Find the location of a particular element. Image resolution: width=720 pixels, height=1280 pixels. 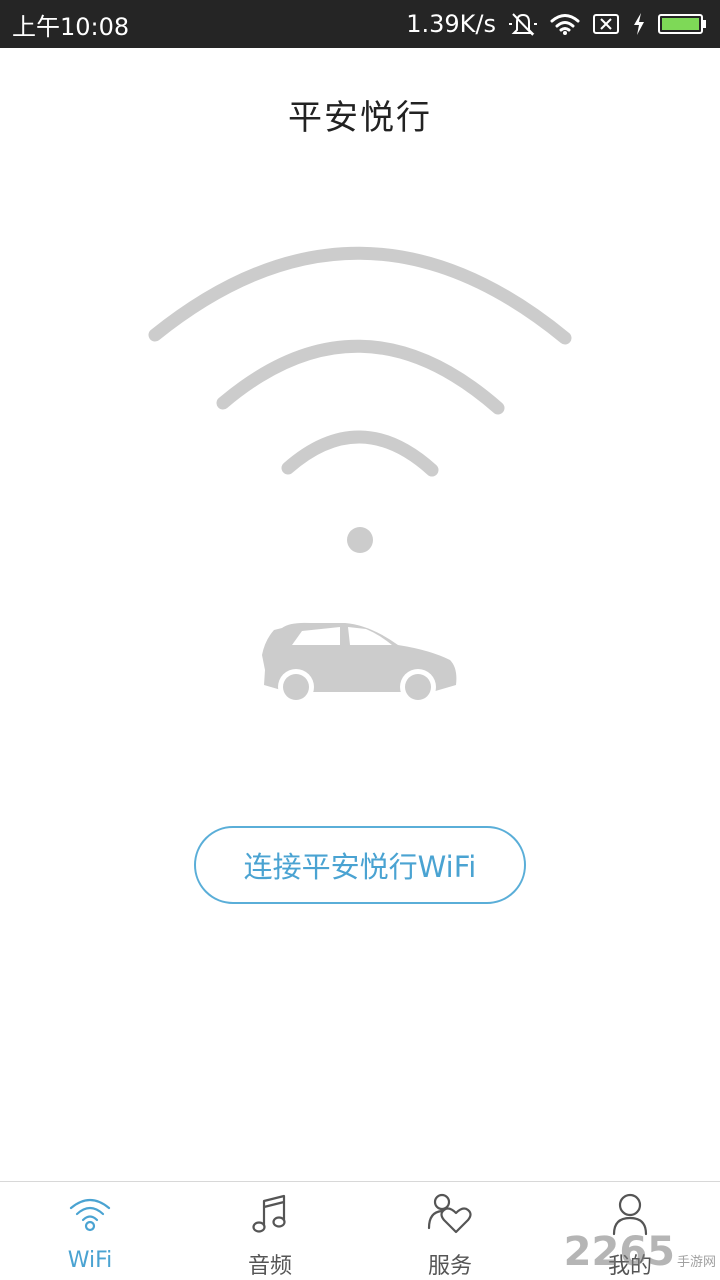

tab-service: 服务 is located at coordinates (450, 1231).